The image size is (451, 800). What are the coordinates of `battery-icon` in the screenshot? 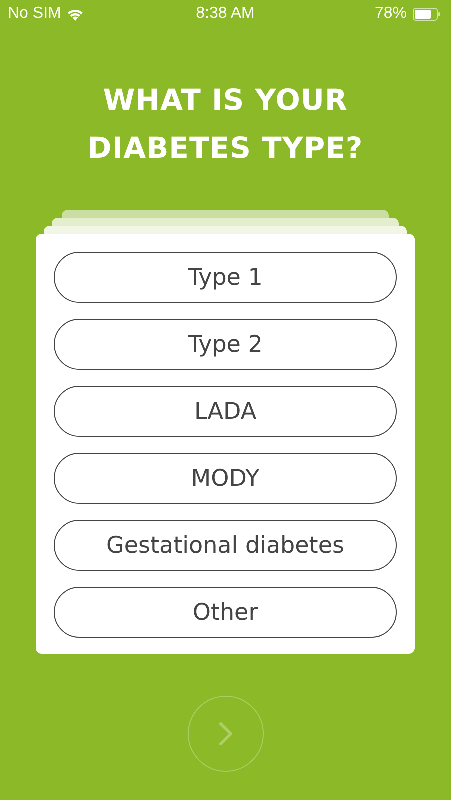 It's located at (427, 14).